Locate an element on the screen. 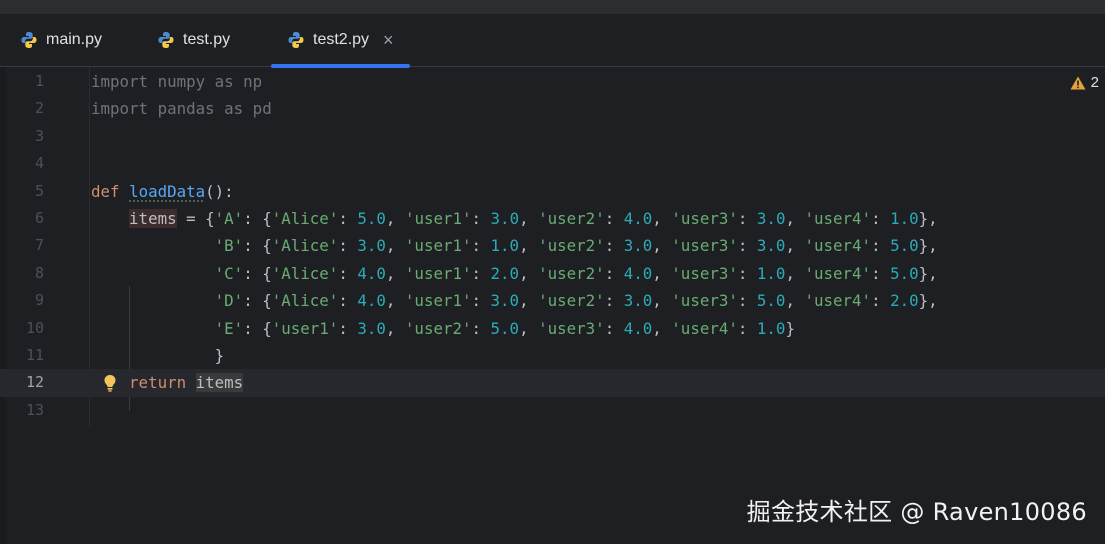 The width and height of the screenshot is (1105, 544). tab-label: main.py is located at coordinates (74, 39).